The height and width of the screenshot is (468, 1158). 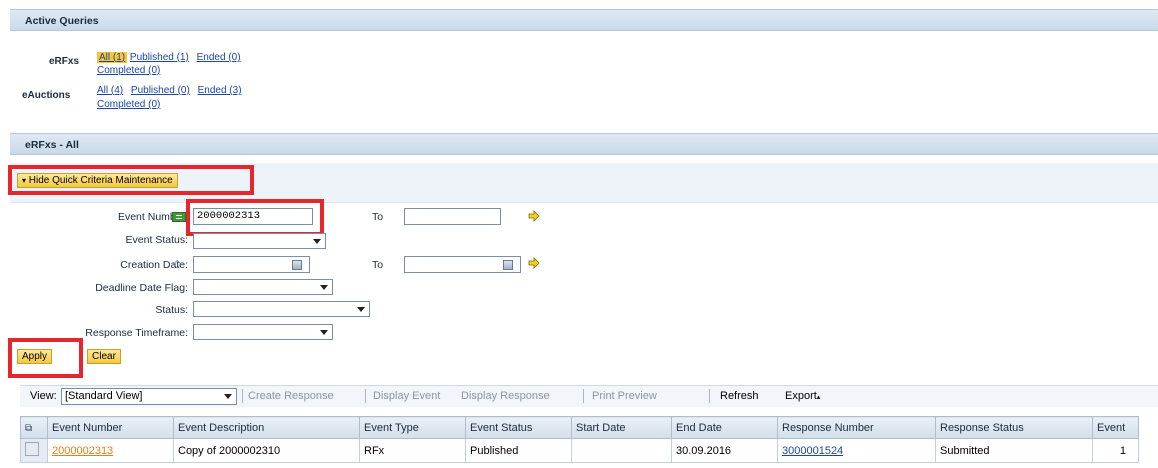 What do you see at coordinates (406, 396) in the screenshot?
I see `display-event-button: Display Event` at bounding box center [406, 396].